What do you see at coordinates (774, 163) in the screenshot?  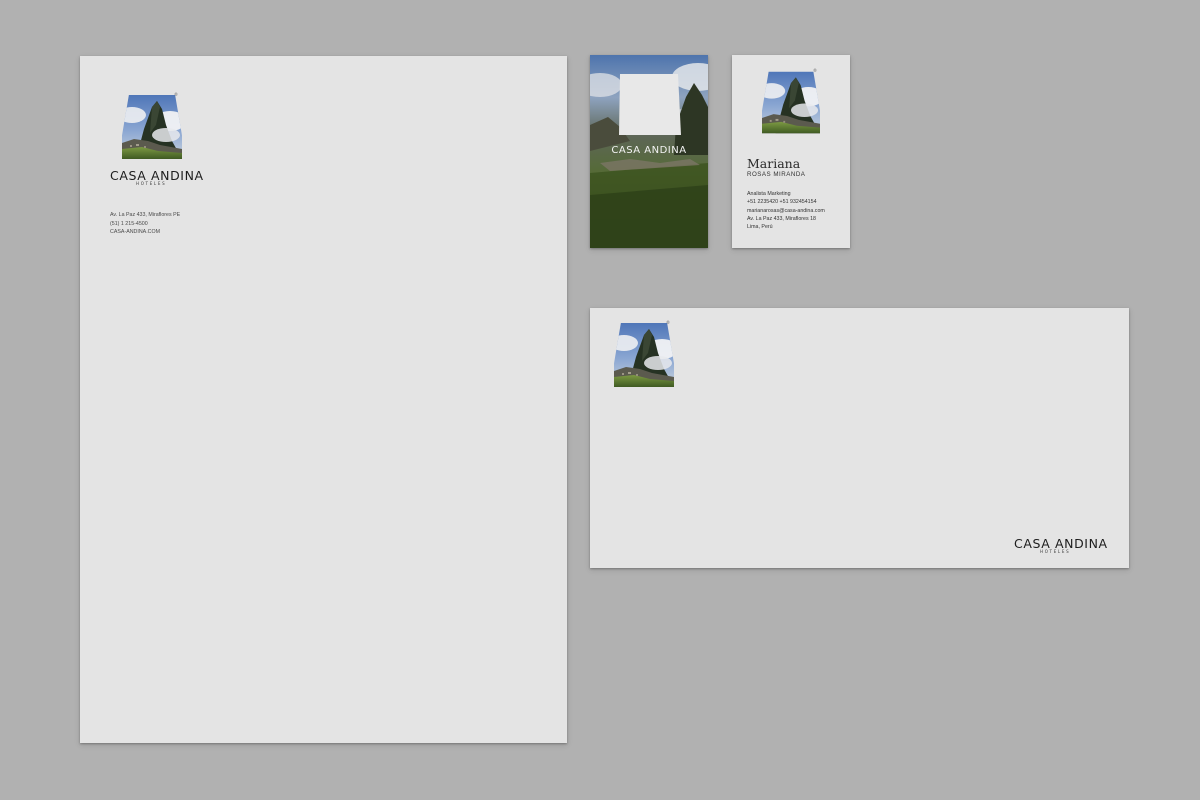 I see `contact-first-name: Mariana` at bounding box center [774, 163].